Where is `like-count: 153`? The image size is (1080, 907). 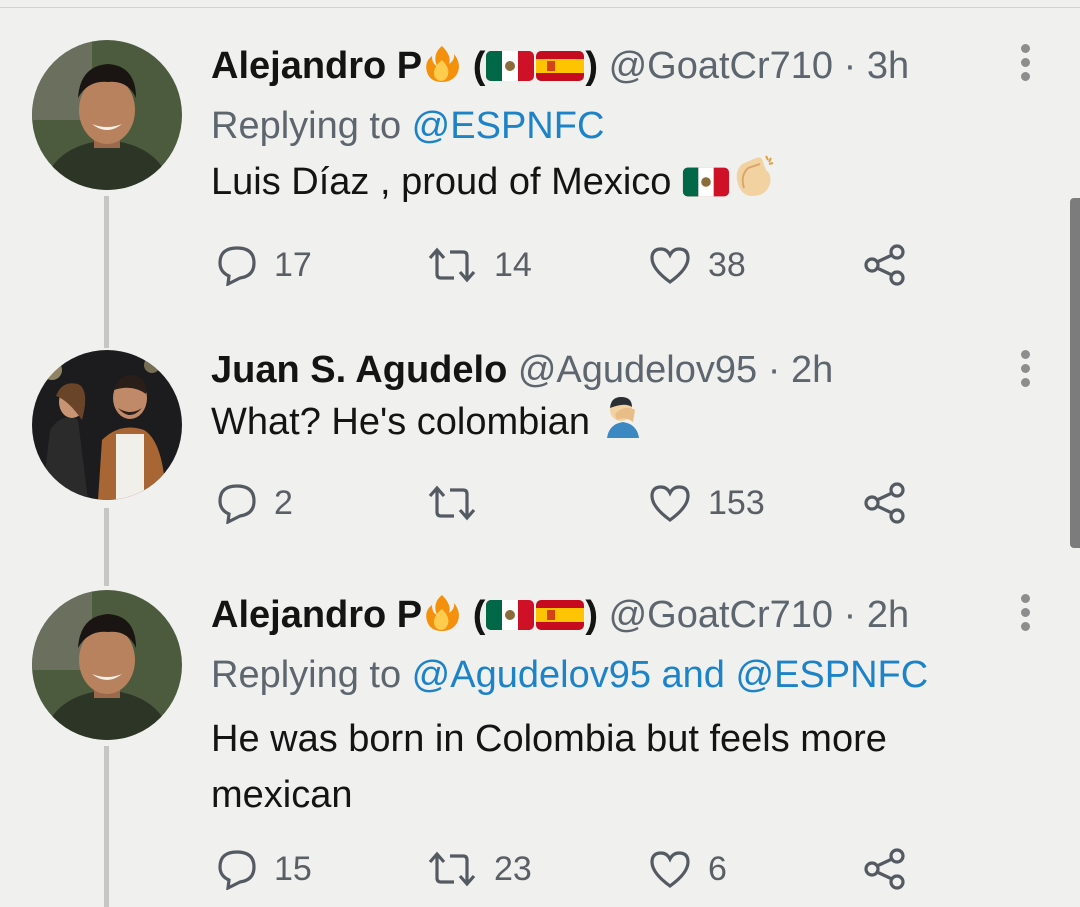 like-count: 153 is located at coordinates (736, 502).